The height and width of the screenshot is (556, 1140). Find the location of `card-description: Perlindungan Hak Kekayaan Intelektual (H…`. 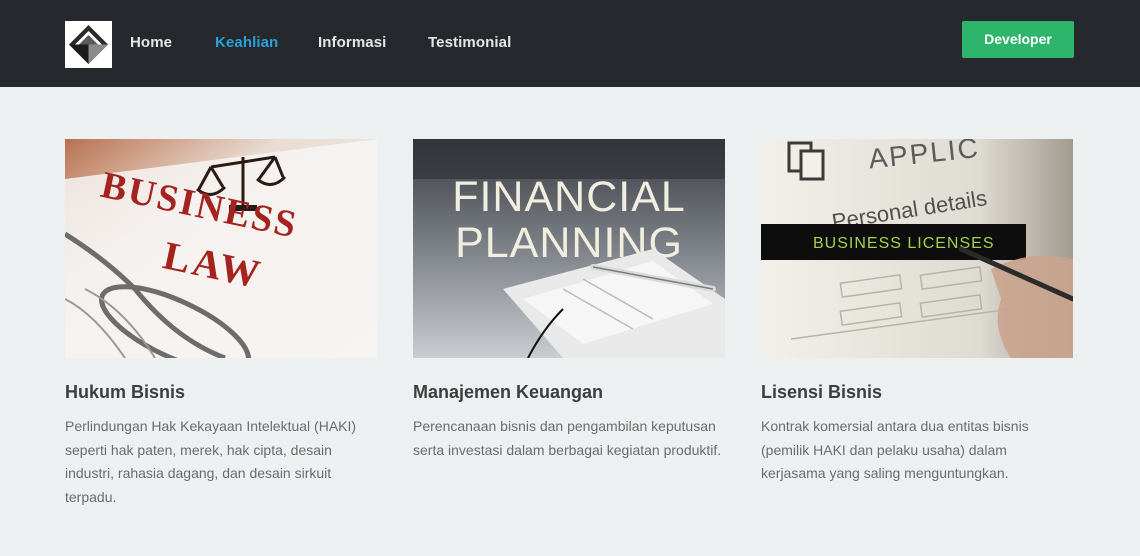

card-description: Perlindungan Hak Kekayaan Intelektual (H… is located at coordinates (211, 461).